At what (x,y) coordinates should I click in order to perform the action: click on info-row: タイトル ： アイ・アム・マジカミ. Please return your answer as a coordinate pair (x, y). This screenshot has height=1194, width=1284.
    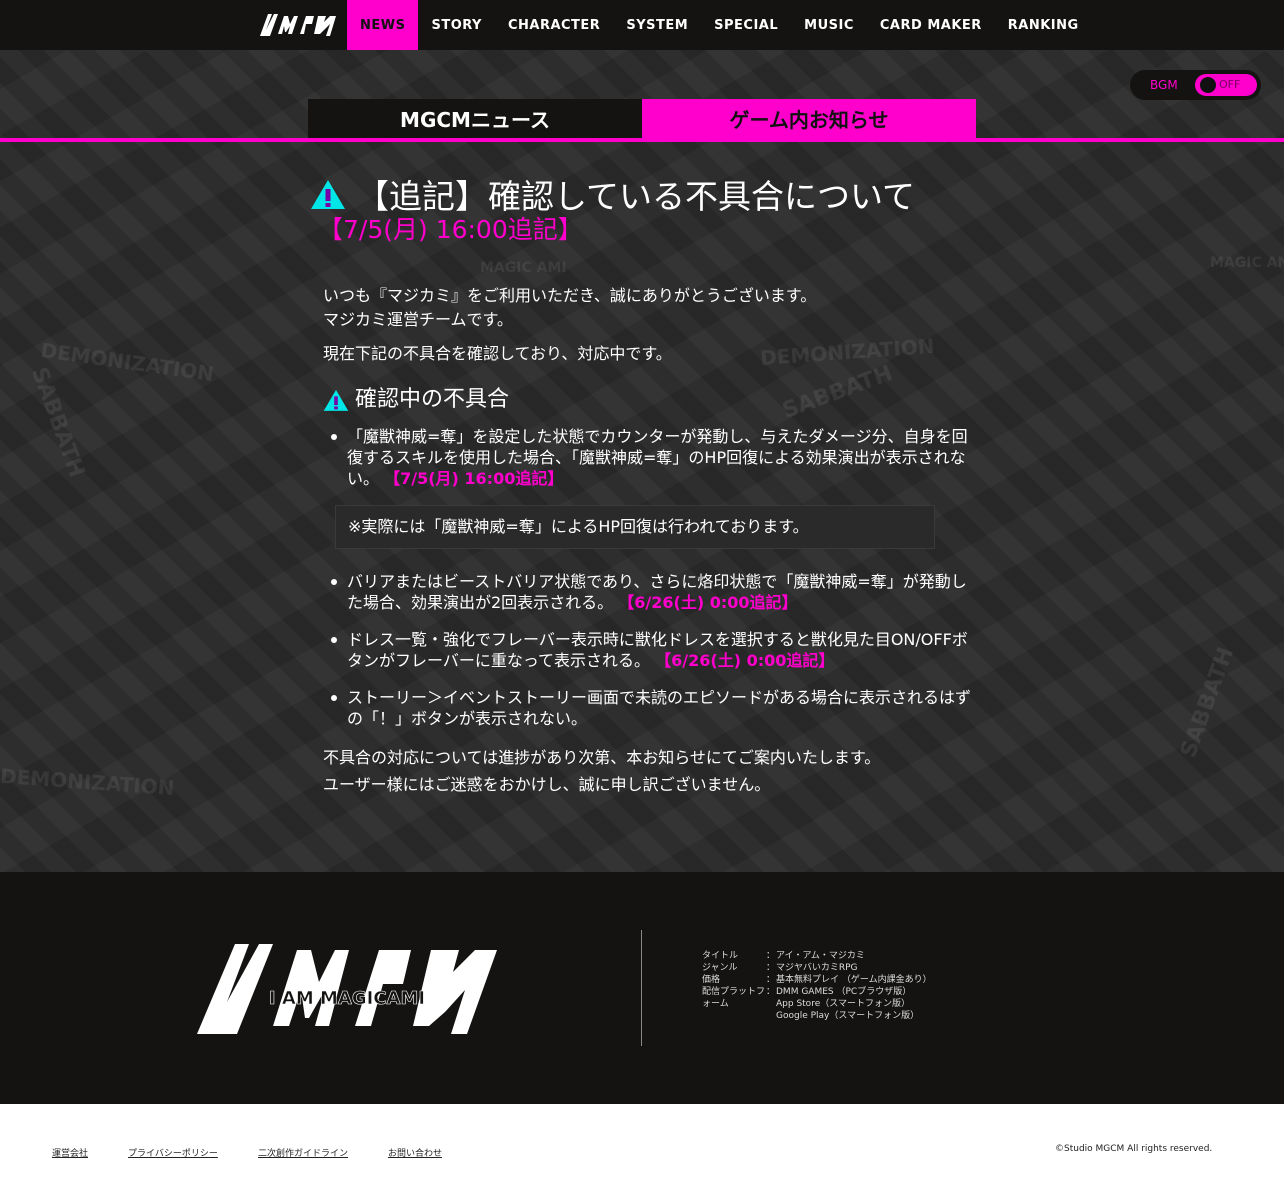
    Looking at the image, I should click on (817, 956).